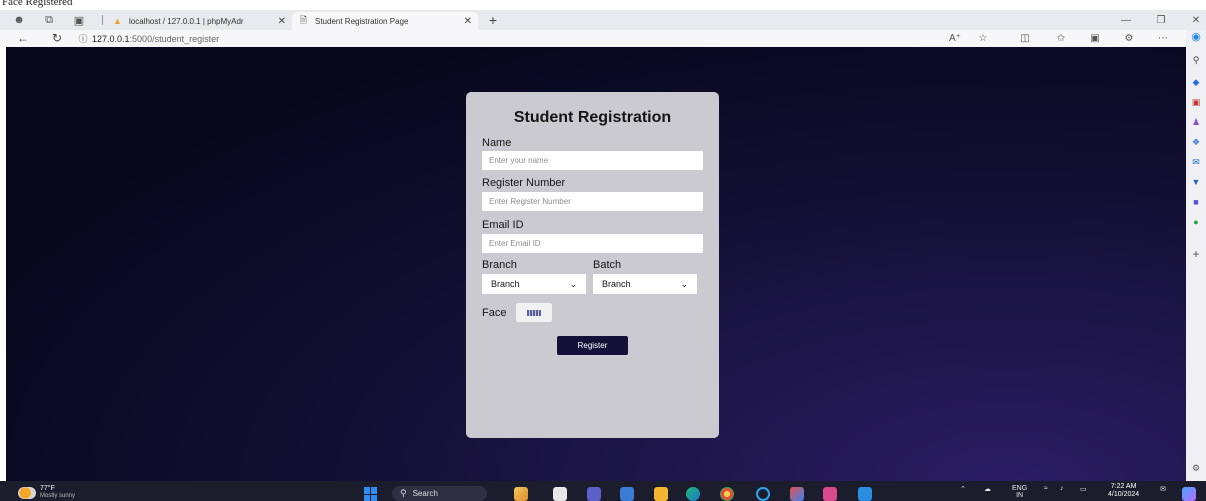 The height and width of the screenshot is (501, 1206). Describe the element at coordinates (79, 20) in the screenshot. I see `tab-actions-icon: ▣` at that location.